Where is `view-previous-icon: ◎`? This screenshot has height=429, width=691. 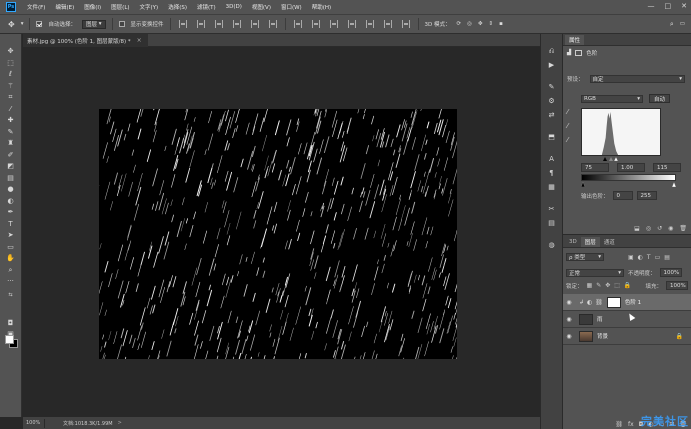 view-previous-icon: ◎ is located at coordinates (648, 228).